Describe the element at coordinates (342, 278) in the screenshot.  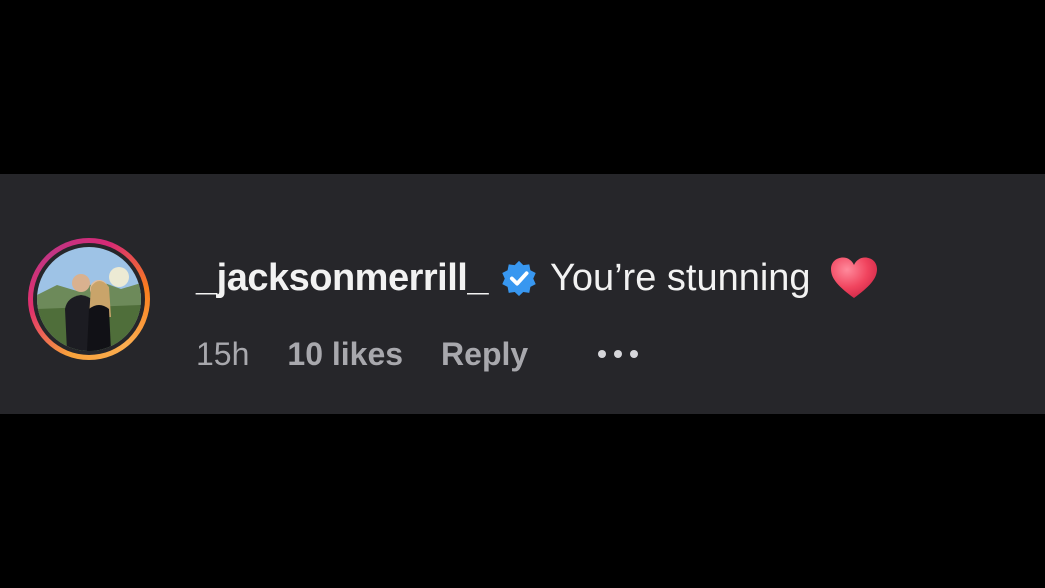
I see `username: _jacksonmerrill_` at that location.